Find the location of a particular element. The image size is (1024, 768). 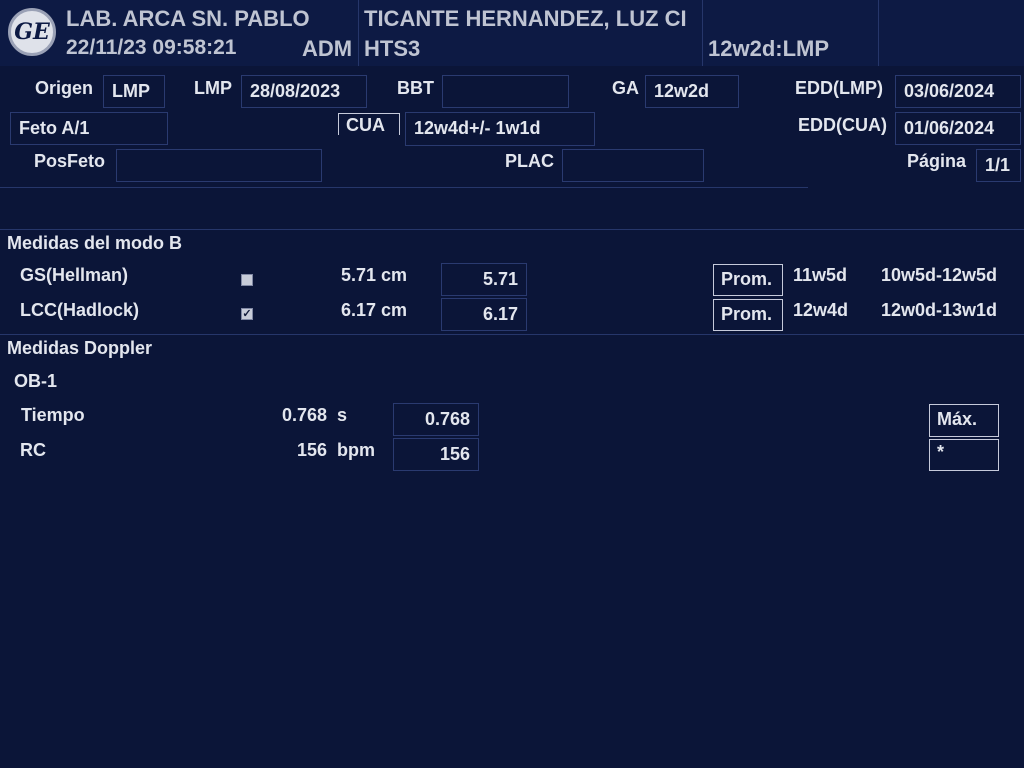

bbt-label: BBT is located at coordinates (415, 88).